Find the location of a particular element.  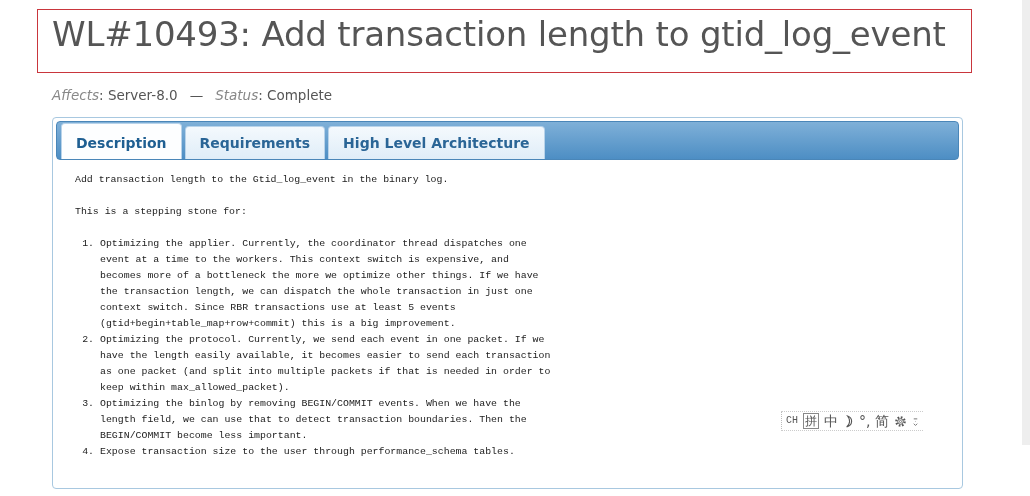

list-item-text: Expose transaction size to the user through performance_schema tables. is located at coordinates (308, 452).